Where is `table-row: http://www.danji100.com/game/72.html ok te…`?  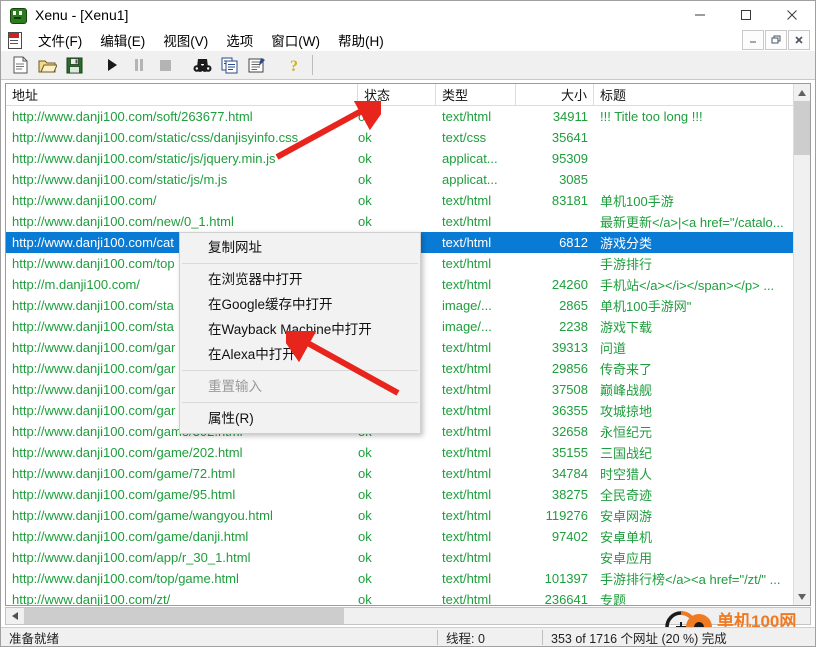
table-row: http://www.danji100.com/game/72.html ok te… is located at coordinates (400, 473).